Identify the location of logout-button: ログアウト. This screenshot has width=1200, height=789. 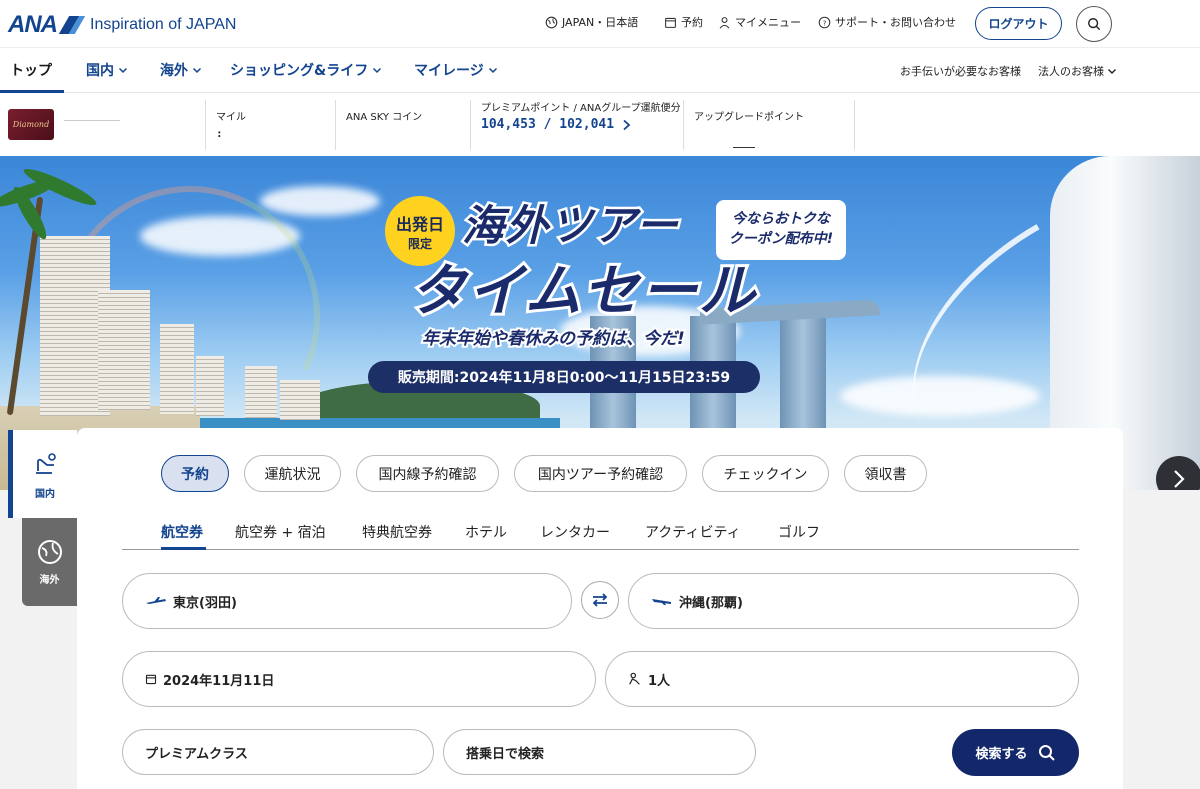
(1018, 23).